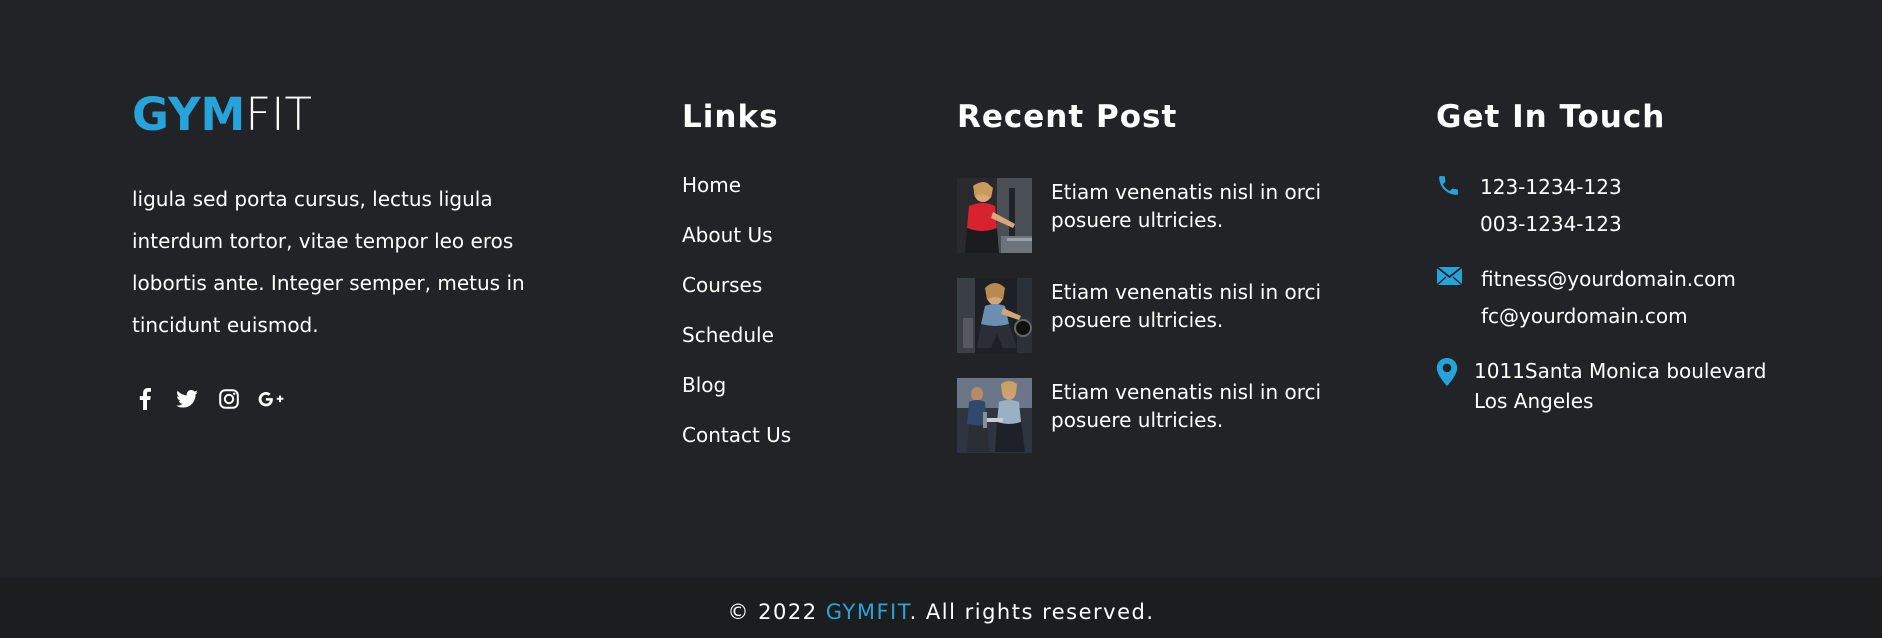 Image resolution: width=1882 pixels, height=638 pixels. What do you see at coordinates (782, 245) in the screenshot?
I see `link-about-us: About Us` at bounding box center [782, 245].